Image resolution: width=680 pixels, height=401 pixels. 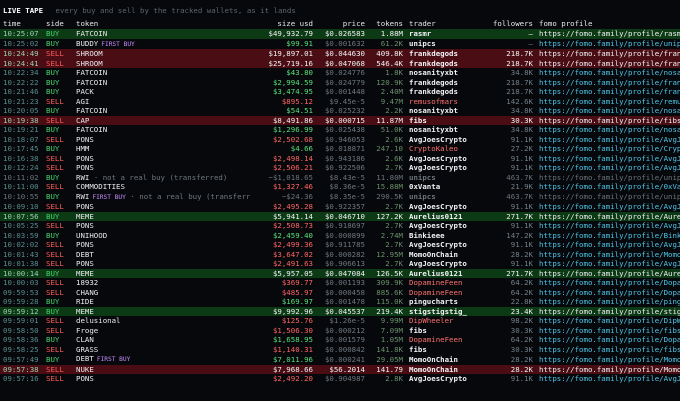 What do you see at coordinates (161, 23) in the screenshot?
I see `col-token: token` at bounding box center [161, 23].